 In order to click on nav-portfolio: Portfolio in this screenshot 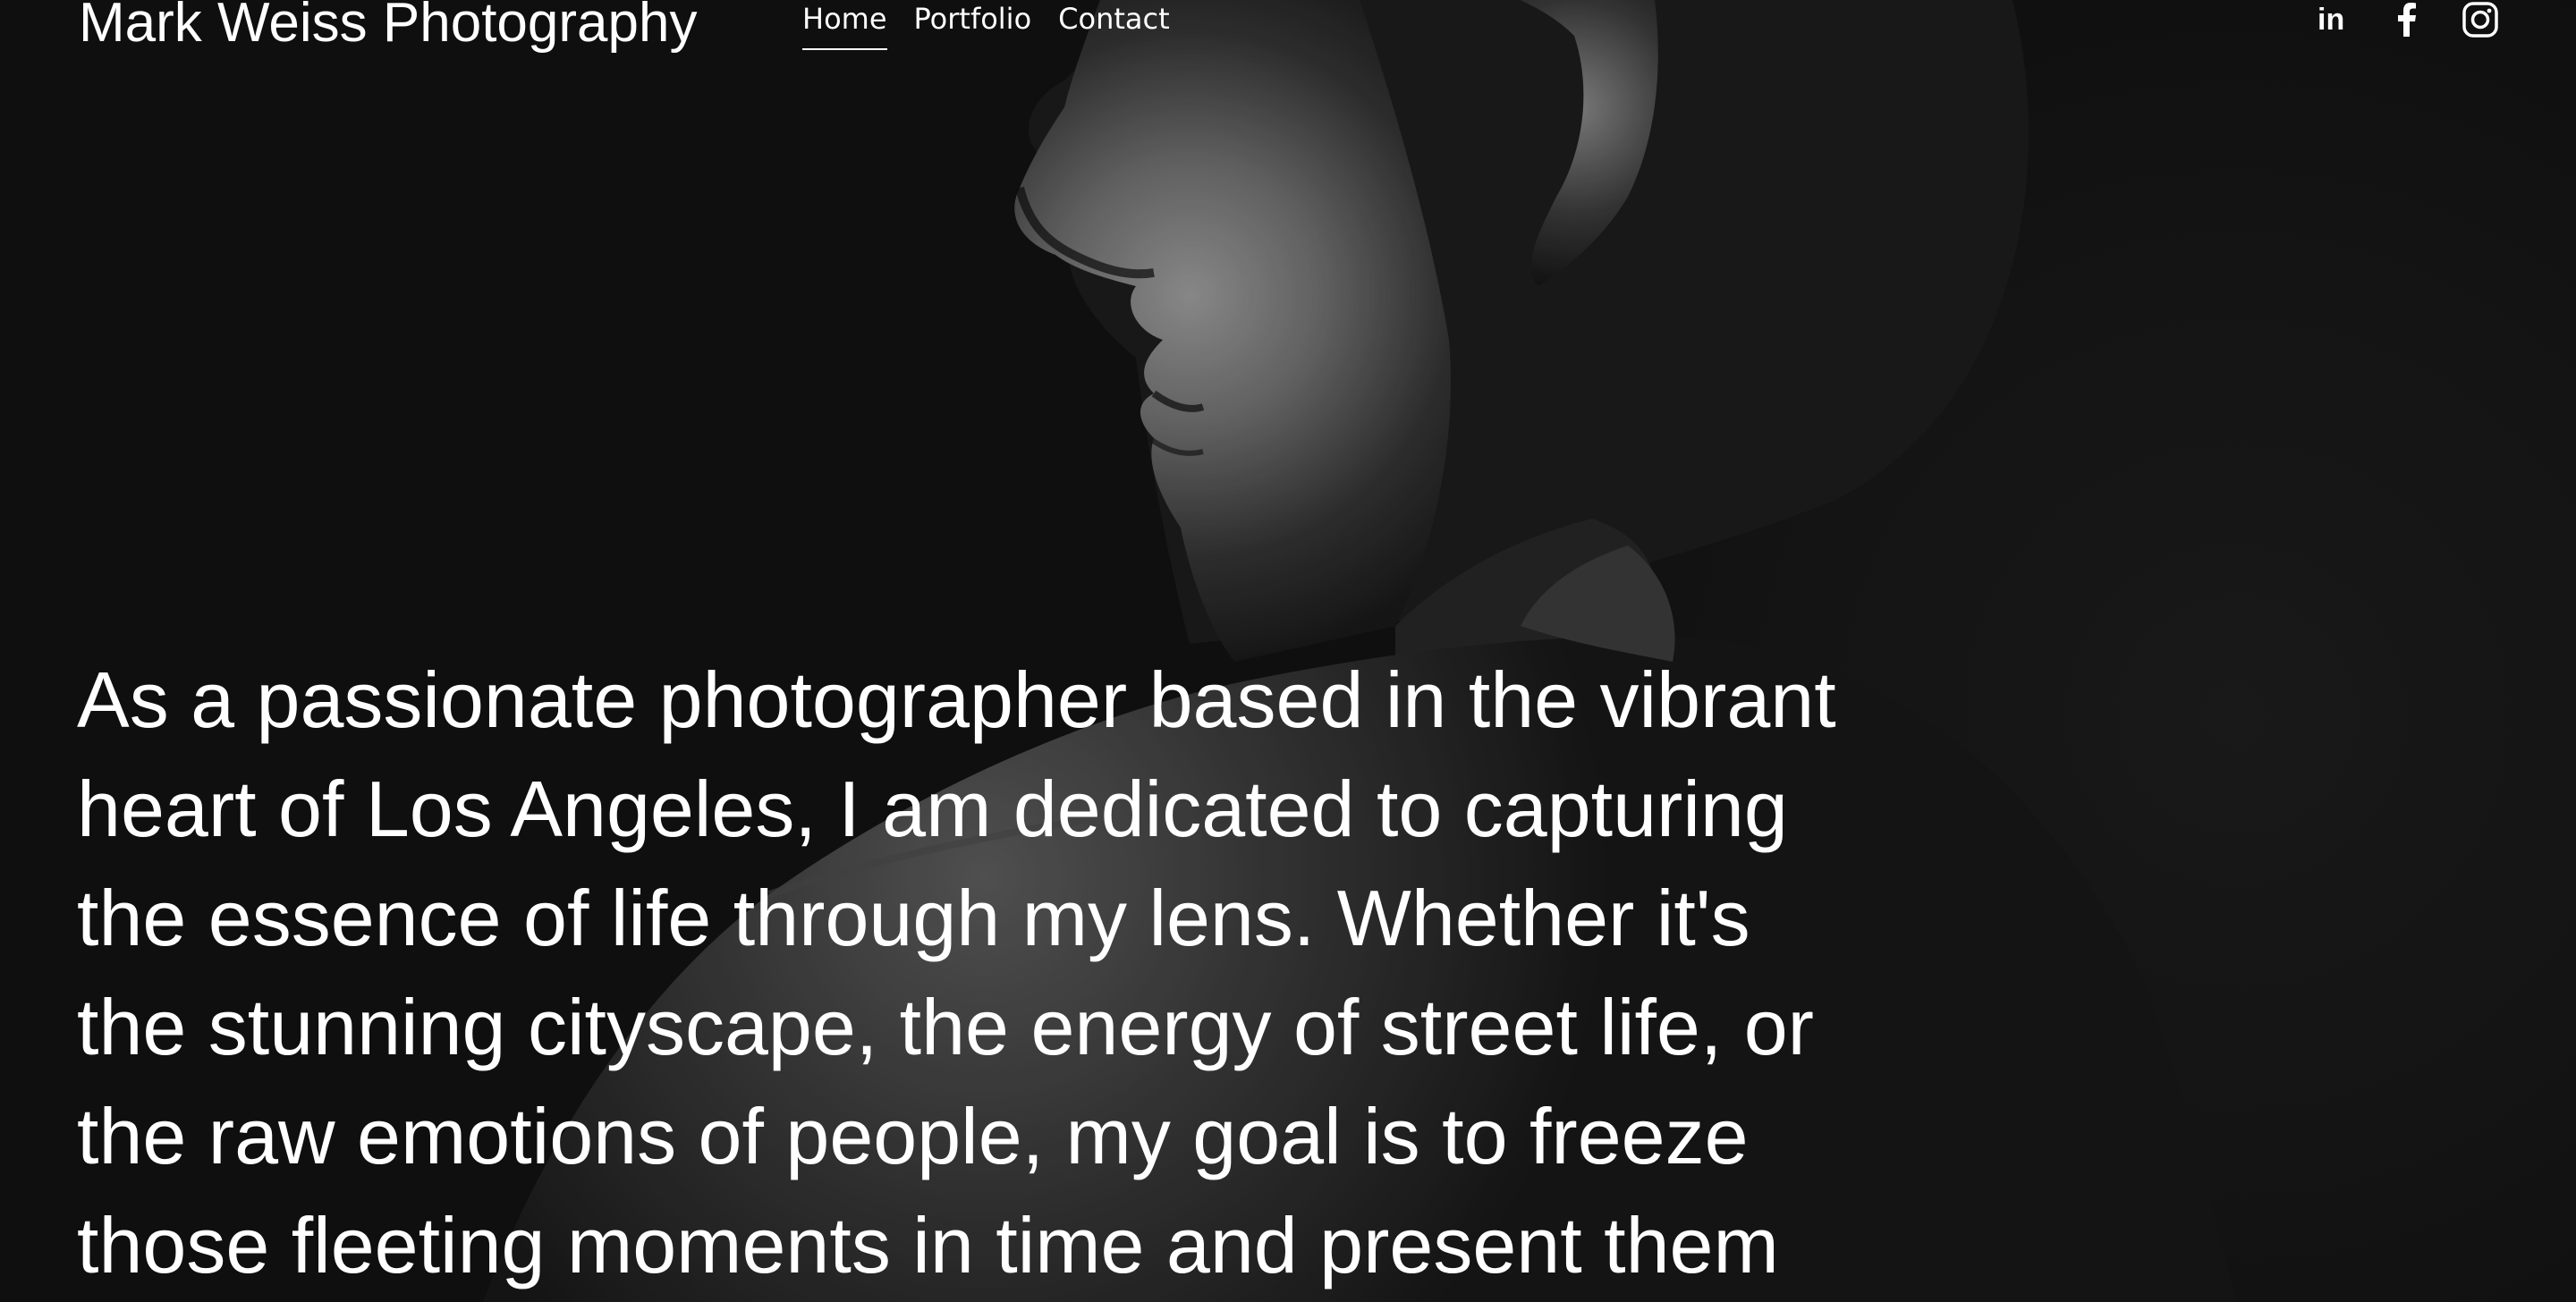, I will do `click(973, 22)`.